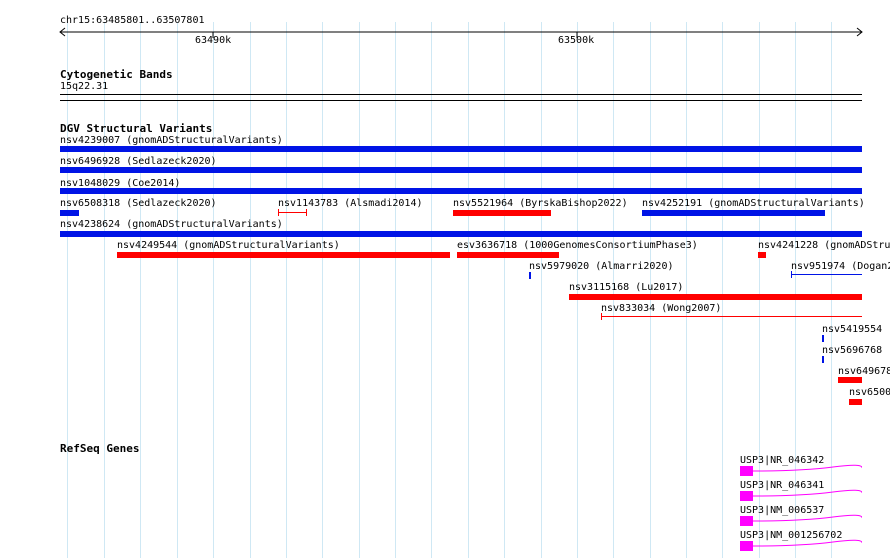 This screenshot has height=558, width=890. I want to click on ruler-axis, so click(462, 32).